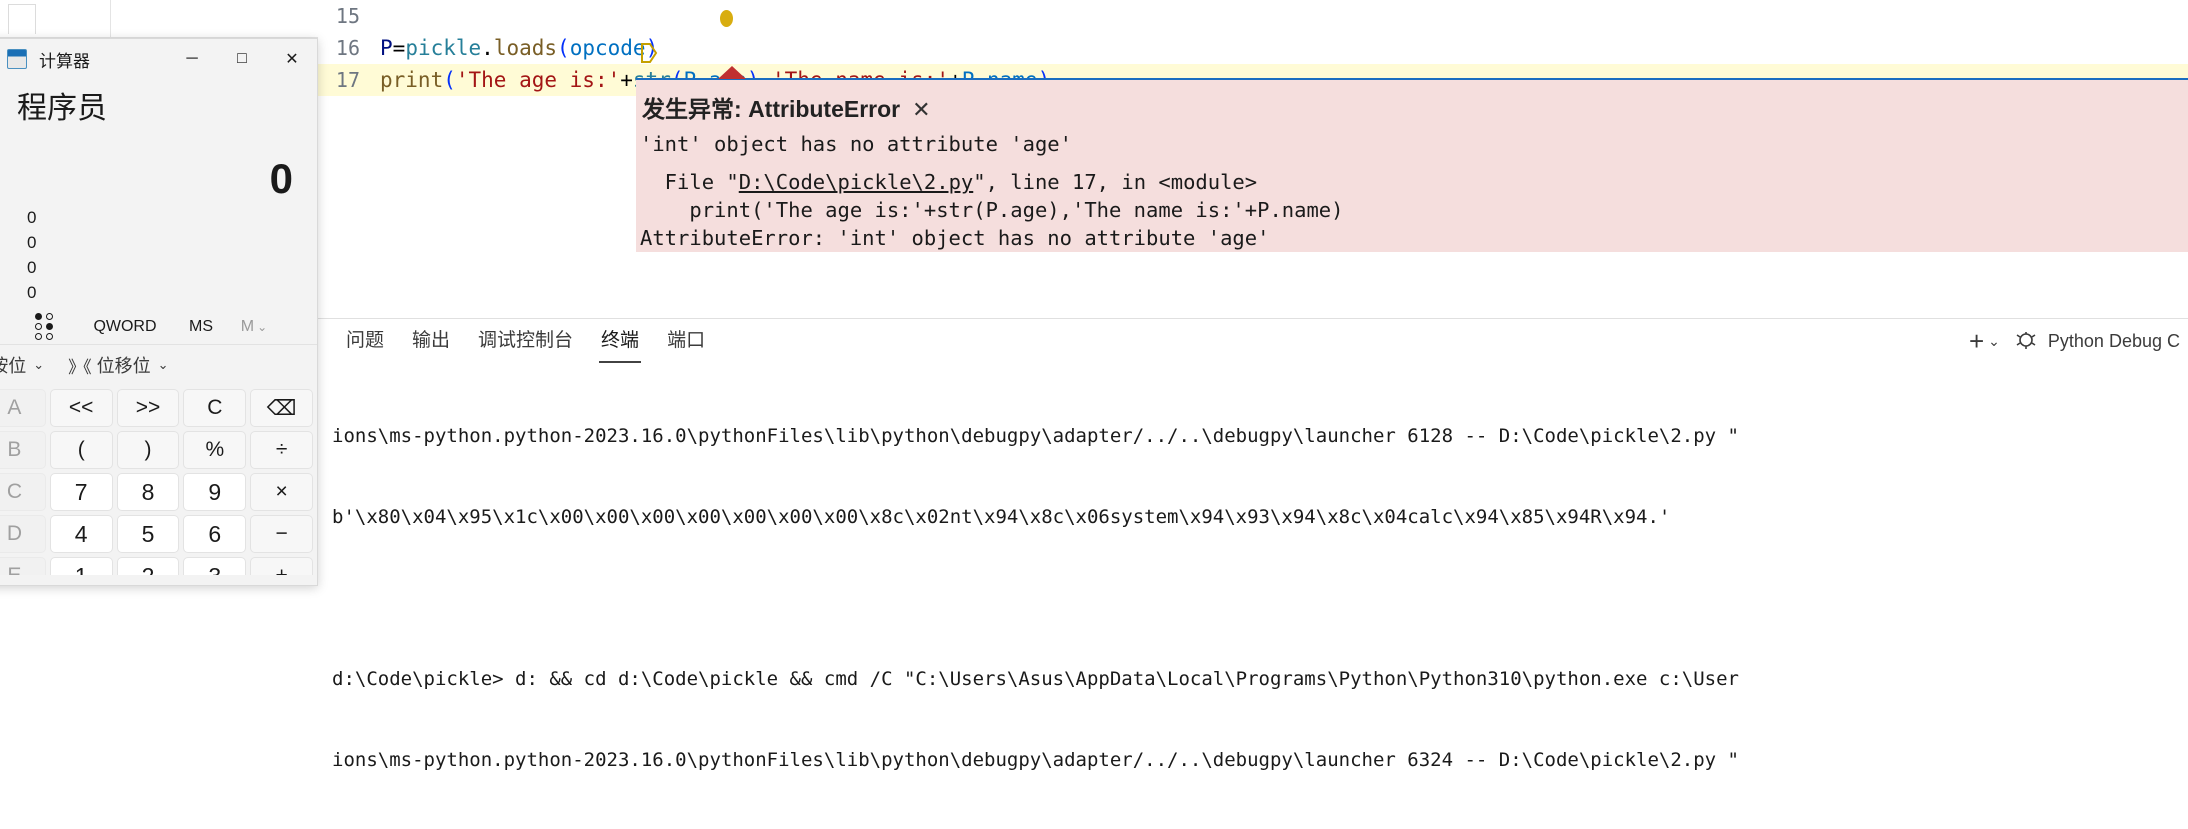 Image resolution: width=2188 pixels, height=829 pixels. I want to click on base-value-hex: 0, so click(32, 217).